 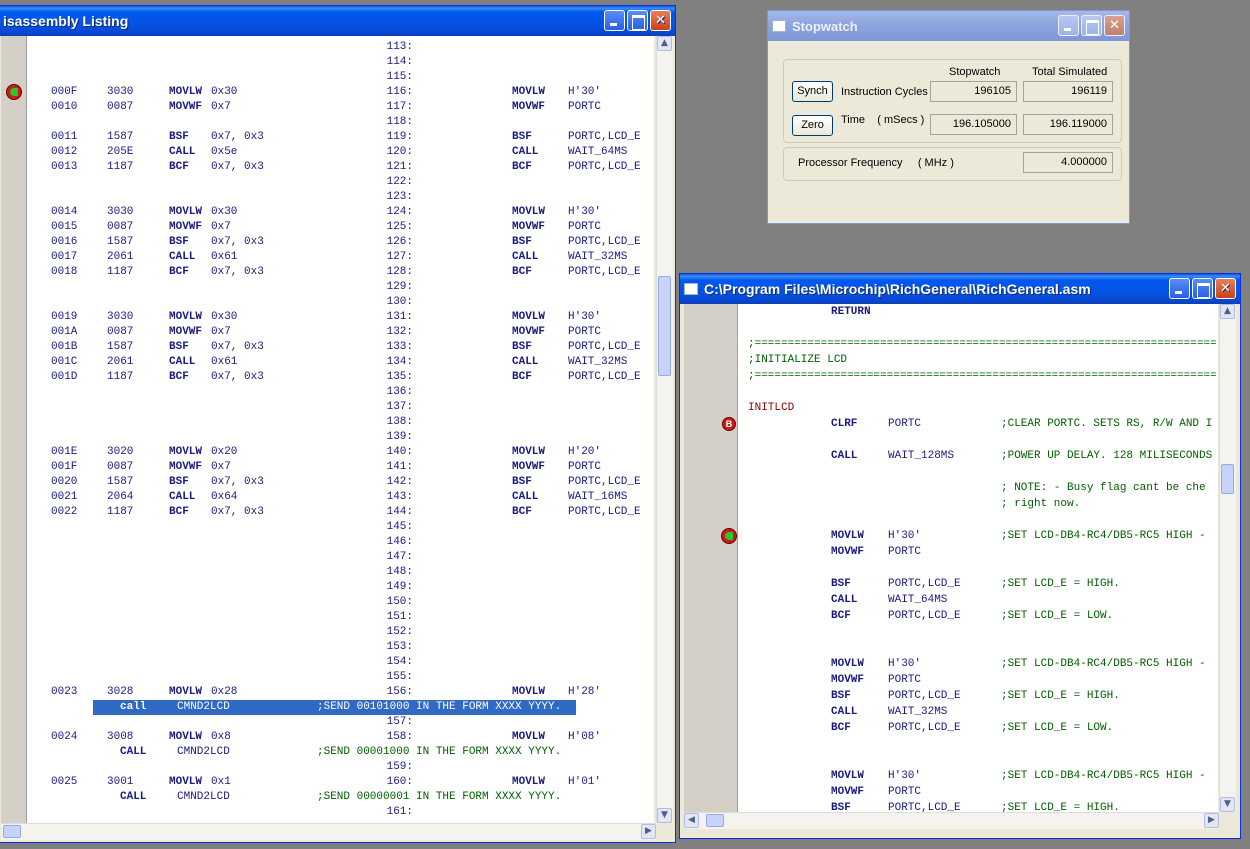 What do you see at coordinates (948, 26) in the screenshot?
I see `stopwatch-titlebar: Stopwatch ✕` at bounding box center [948, 26].